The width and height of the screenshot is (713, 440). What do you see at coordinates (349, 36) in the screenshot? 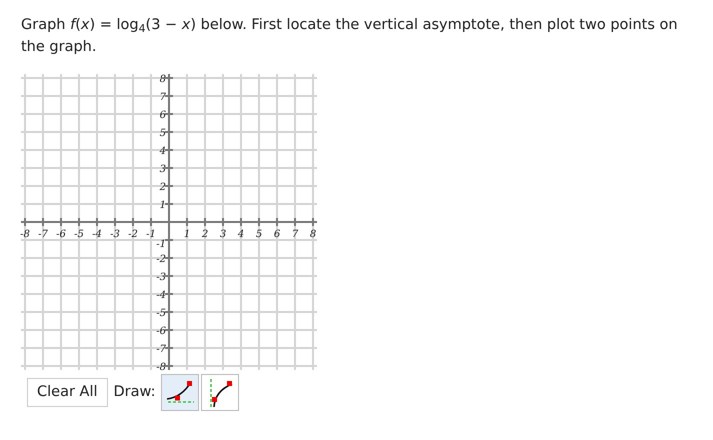
I see `question-text: Graph f(x) = log$_{4}$(3 − x) below. First locate the vertical asymptote, then plot two points on the graph.` at bounding box center [349, 36].